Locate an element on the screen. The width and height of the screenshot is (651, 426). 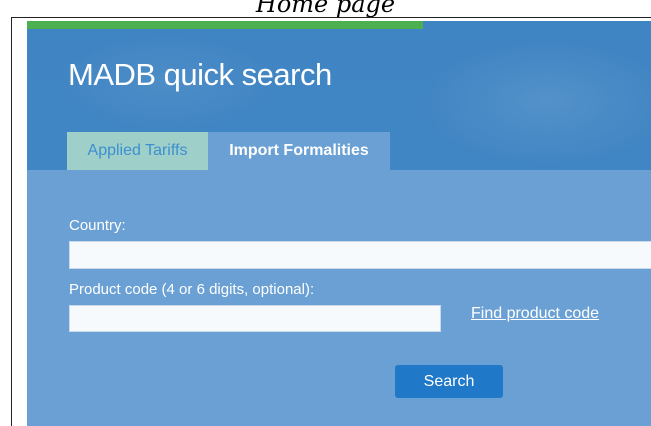
country-label: Country: is located at coordinates (97, 225).